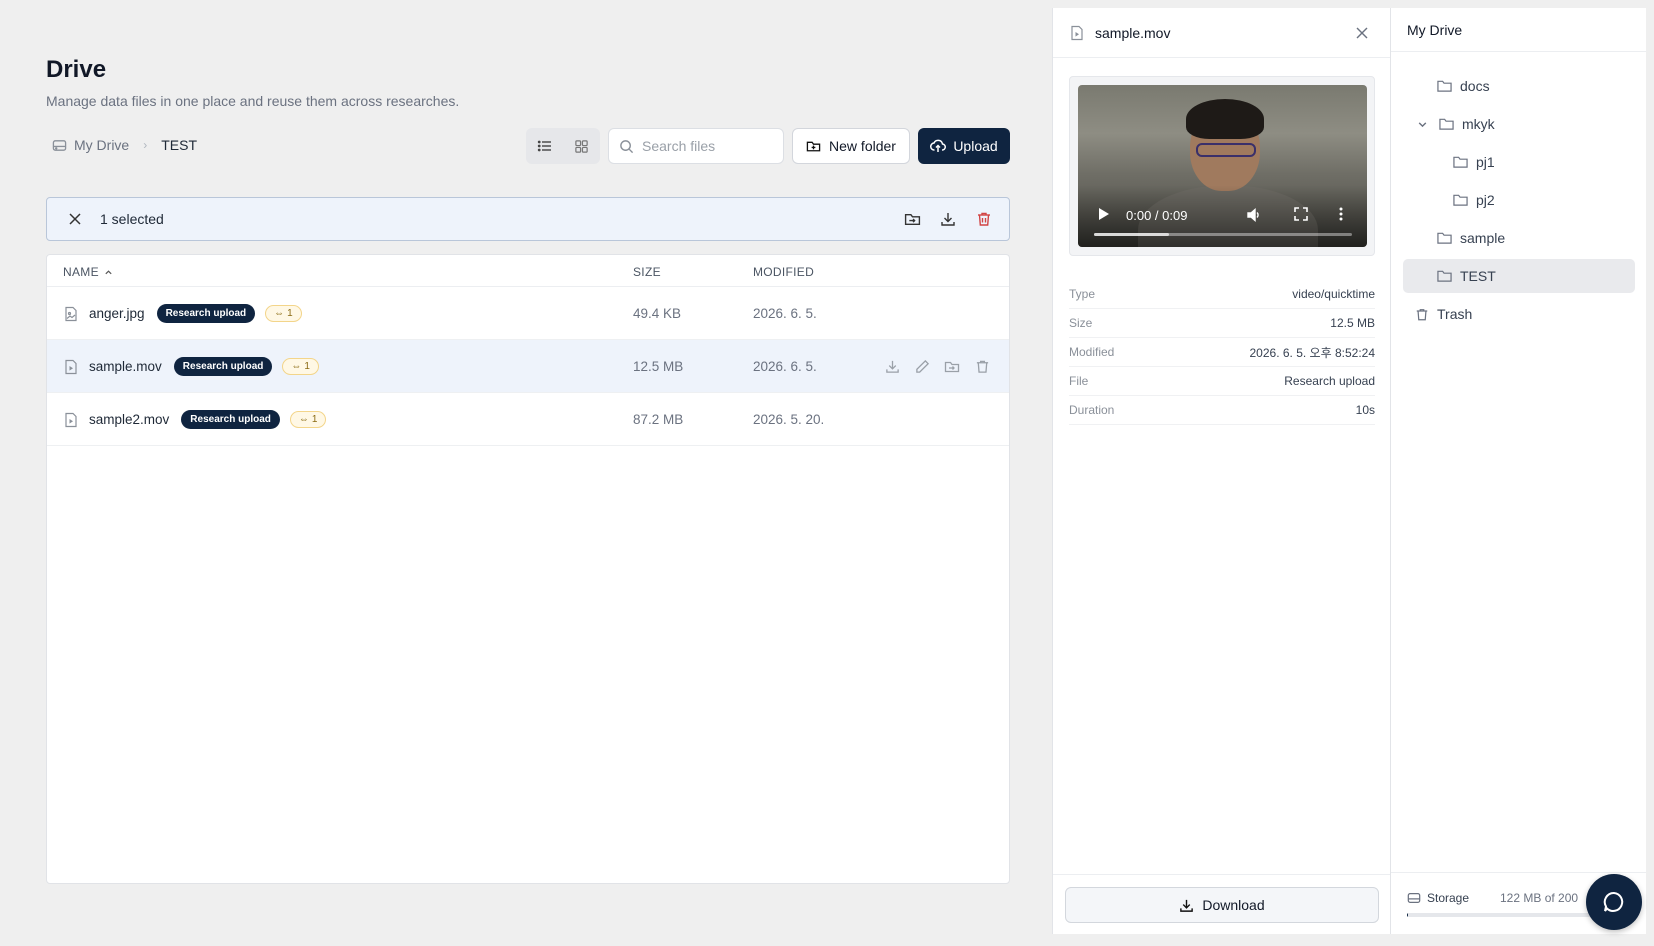  What do you see at coordinates (1341, 216) in the screenshot?
I see `more-options-icon` at bounding box center [1341, 216].